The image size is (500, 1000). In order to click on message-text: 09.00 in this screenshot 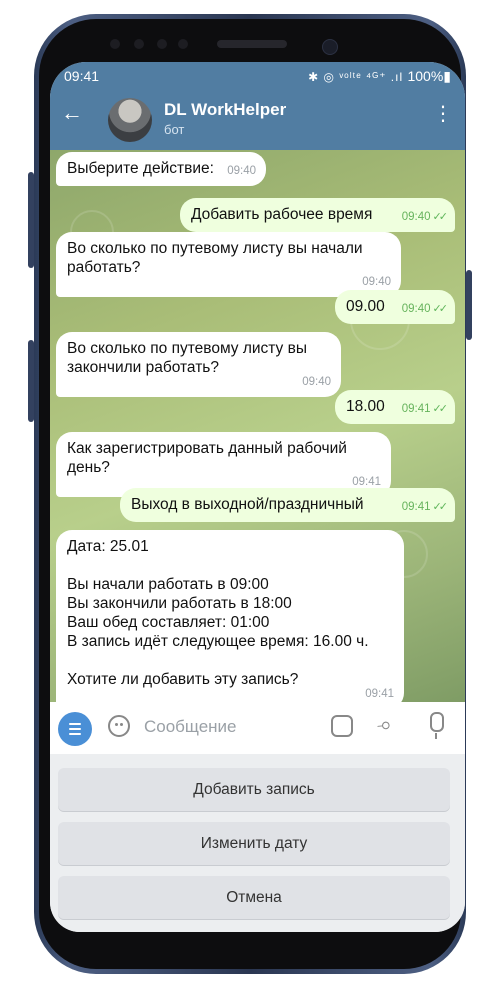, I will do `click(365, 306)`.